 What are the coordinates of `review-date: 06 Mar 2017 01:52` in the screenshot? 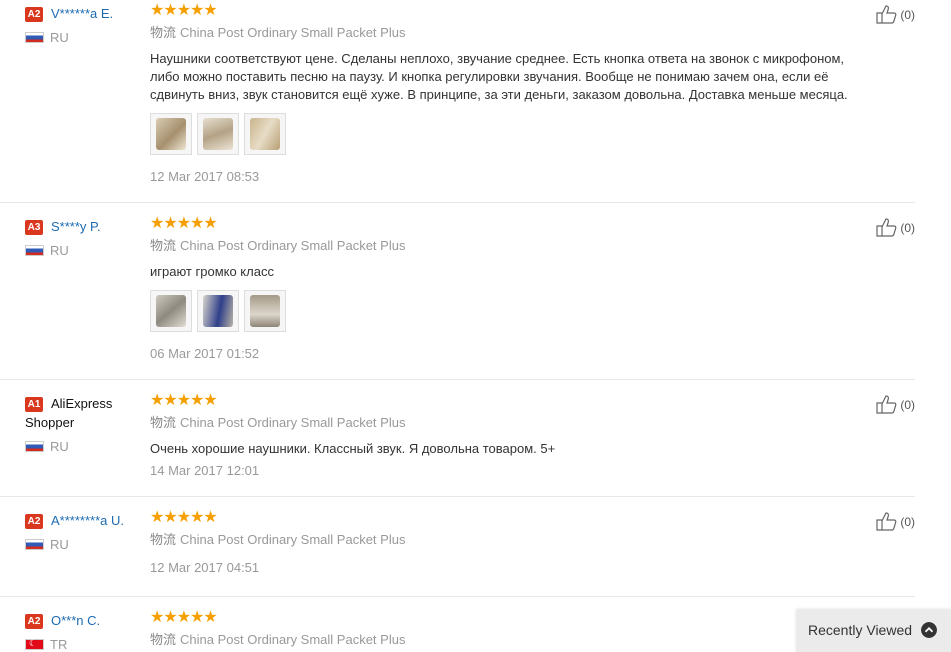 It's located at (205, 353).